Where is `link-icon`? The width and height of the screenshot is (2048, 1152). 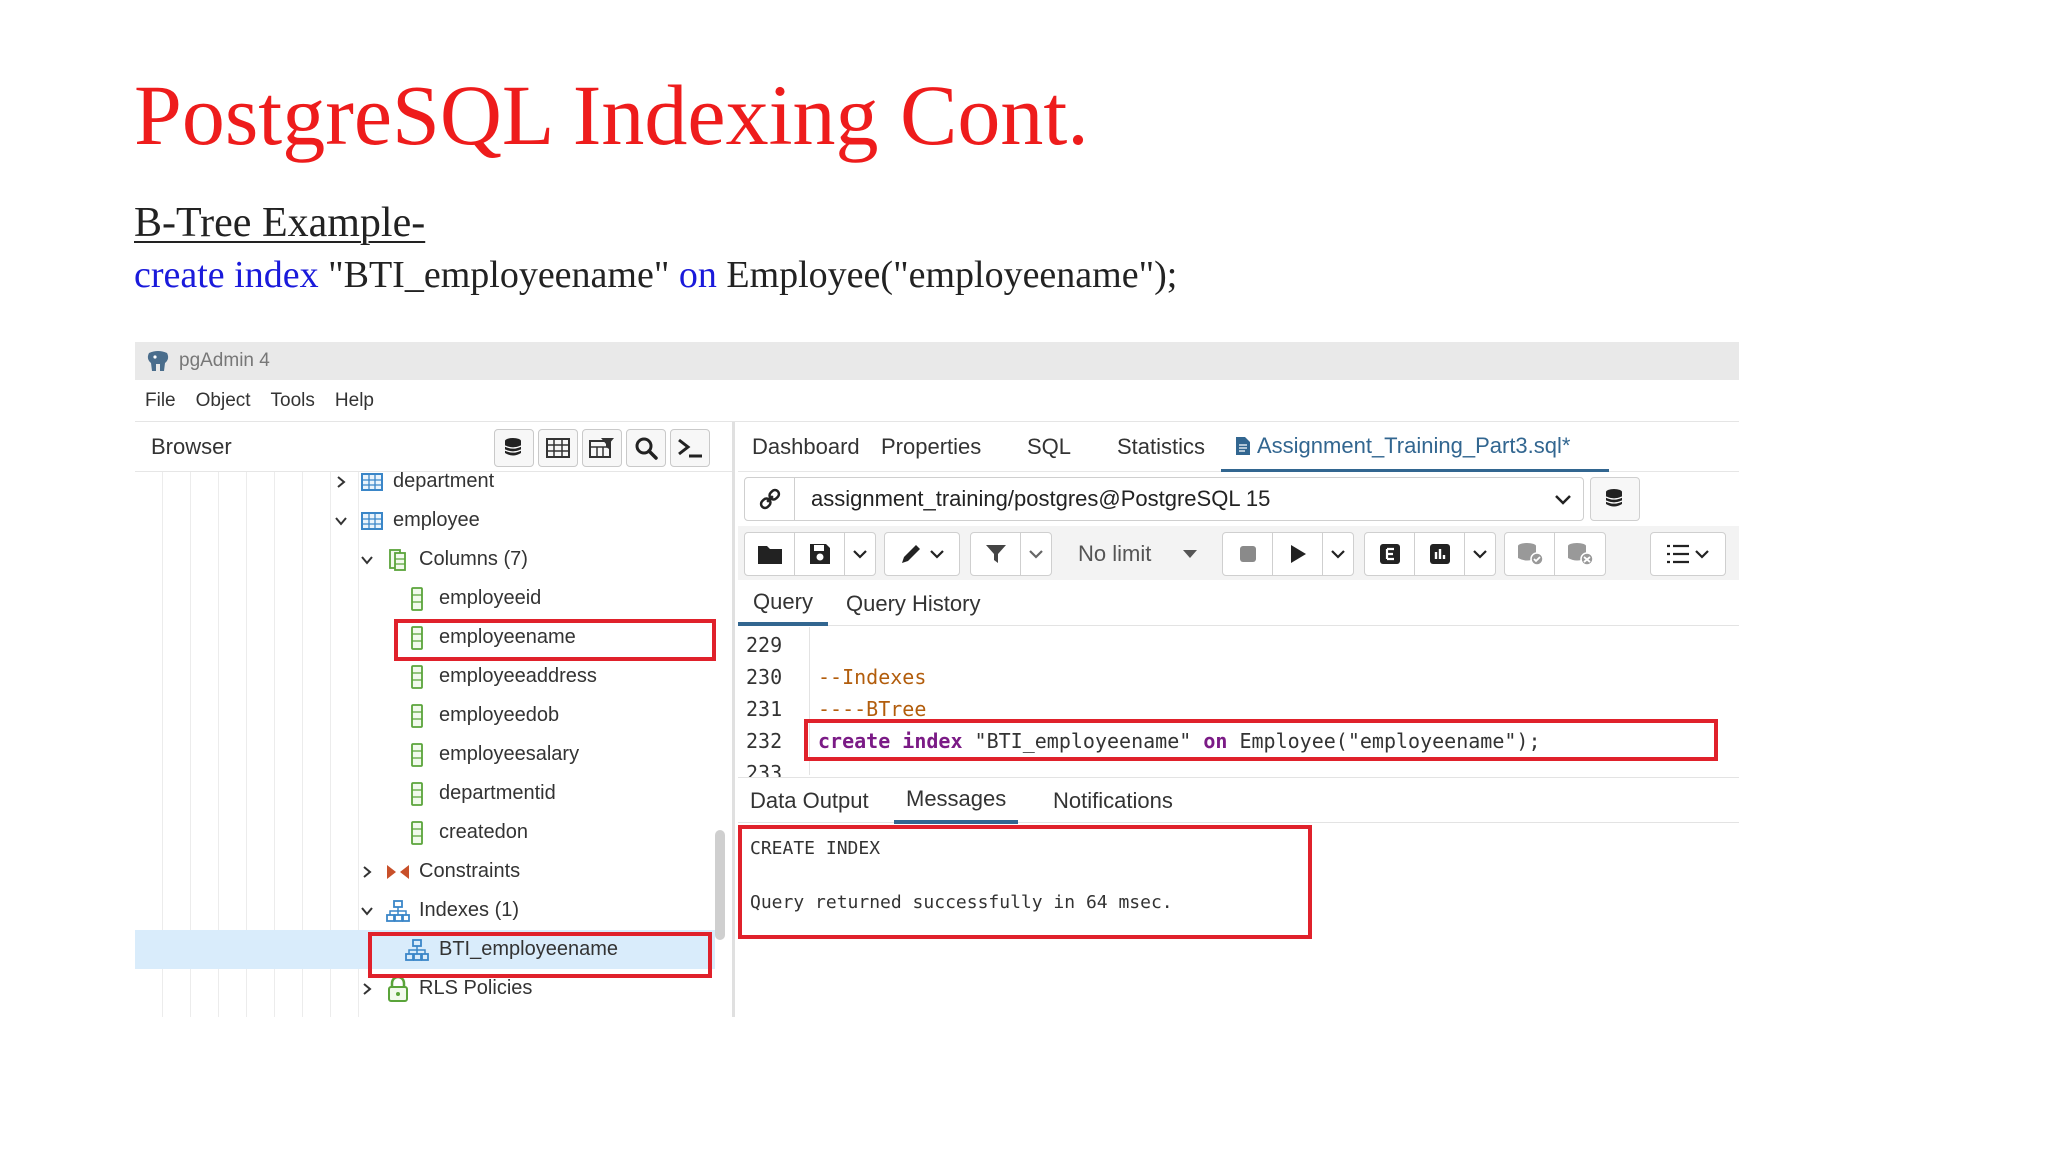 link-icon is located at coordinates (769, 499).